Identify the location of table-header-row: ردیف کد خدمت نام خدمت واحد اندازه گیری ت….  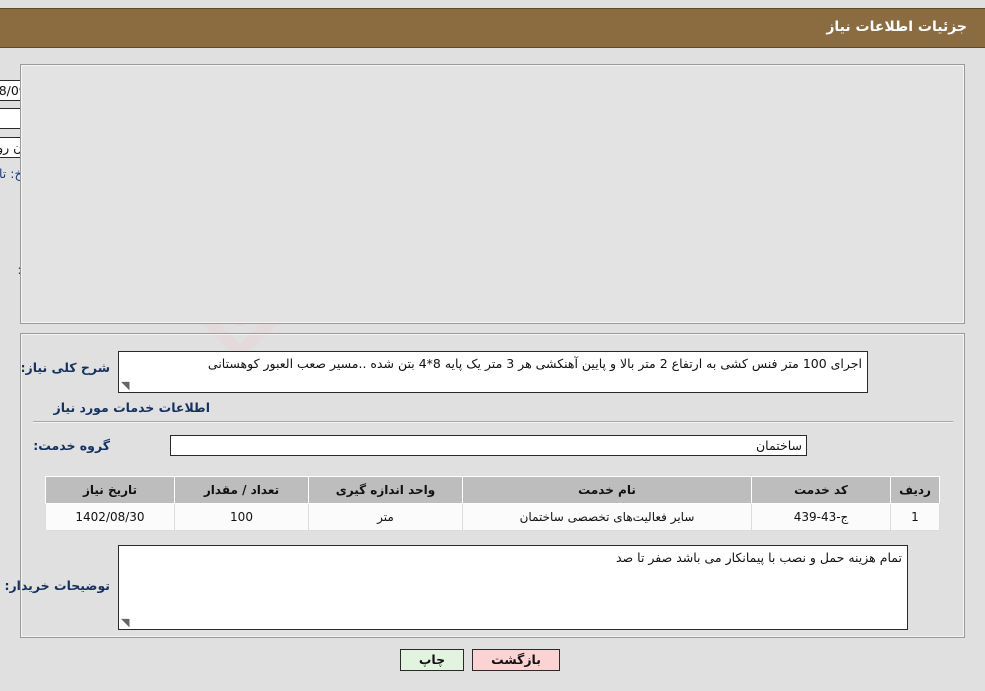
(492, 490).